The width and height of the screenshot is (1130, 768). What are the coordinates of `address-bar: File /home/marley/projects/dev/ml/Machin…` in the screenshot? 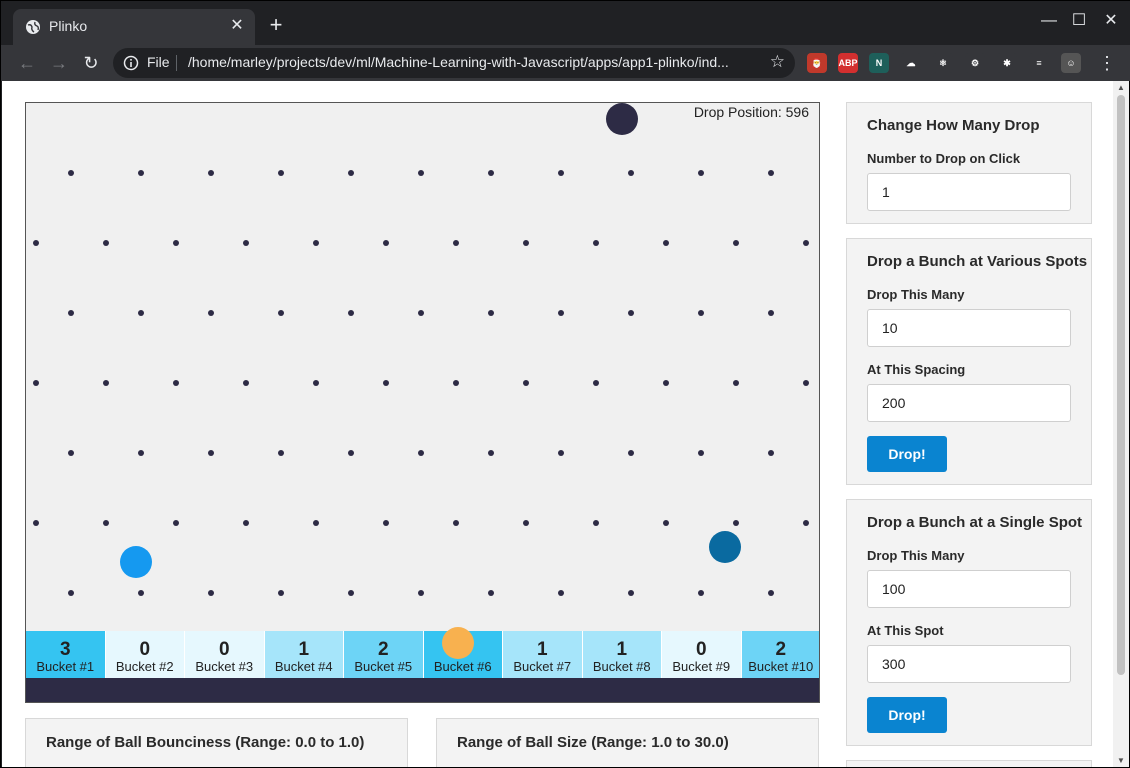 It's located at (454, 63).